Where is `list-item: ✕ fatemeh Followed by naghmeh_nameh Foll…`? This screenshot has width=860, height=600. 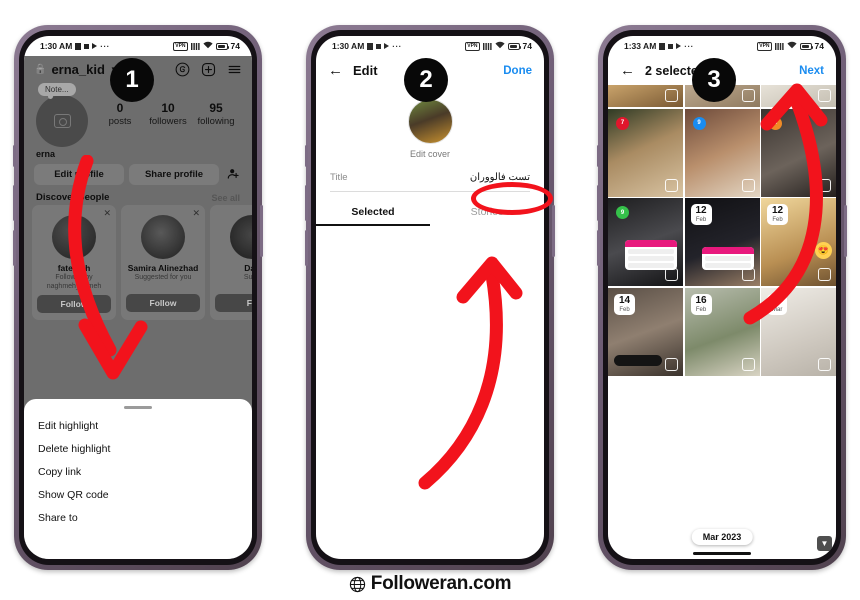
list-item: ✕ fatemeh Followed by naghmeh_nameh Foll… is located at coordinates (74, 262).